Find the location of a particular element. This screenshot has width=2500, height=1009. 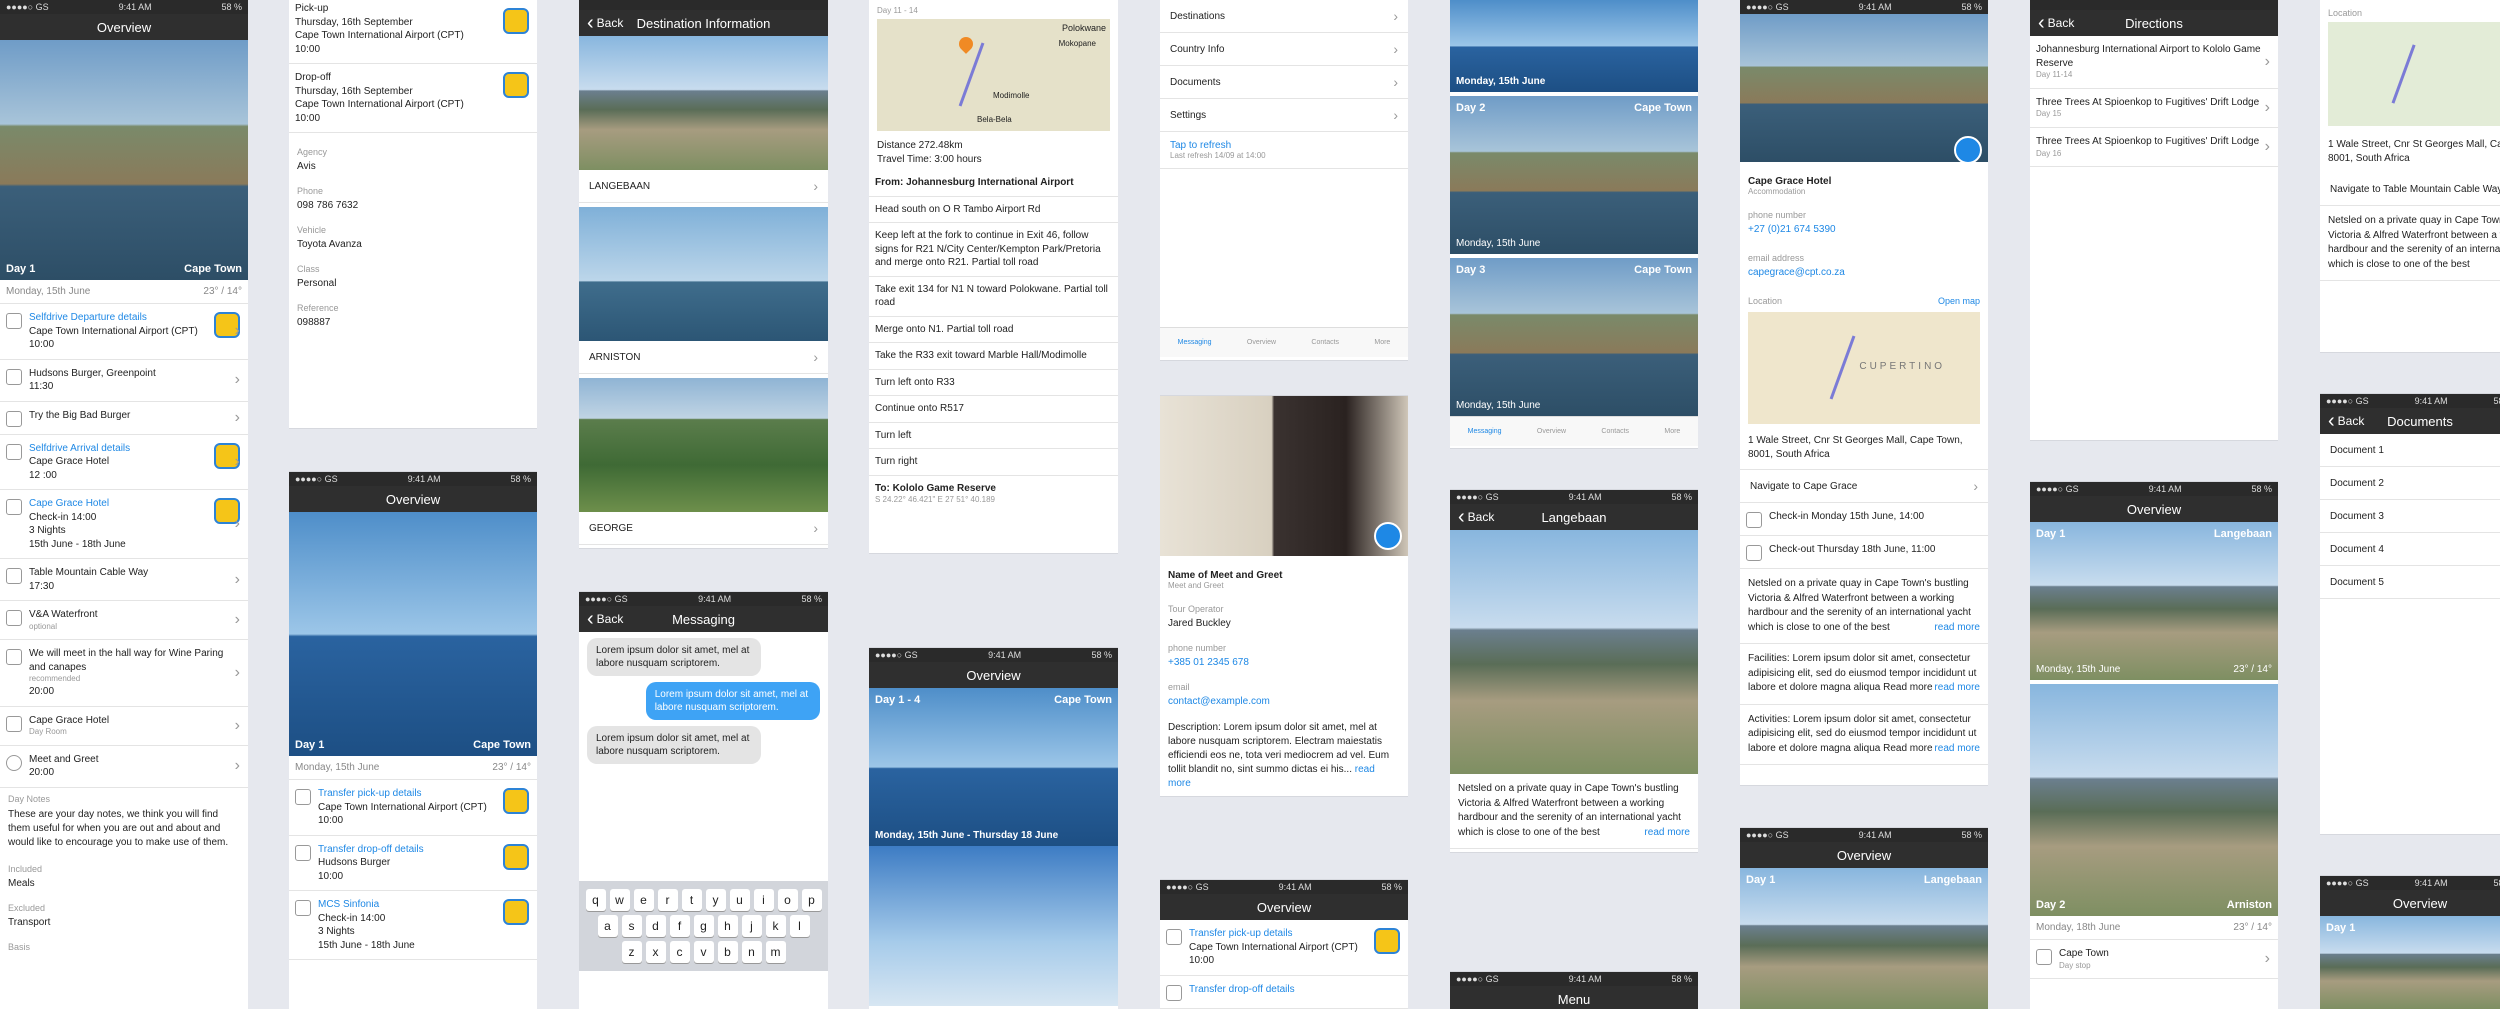

keyboard-key: r is located at coordinates (667, 900).